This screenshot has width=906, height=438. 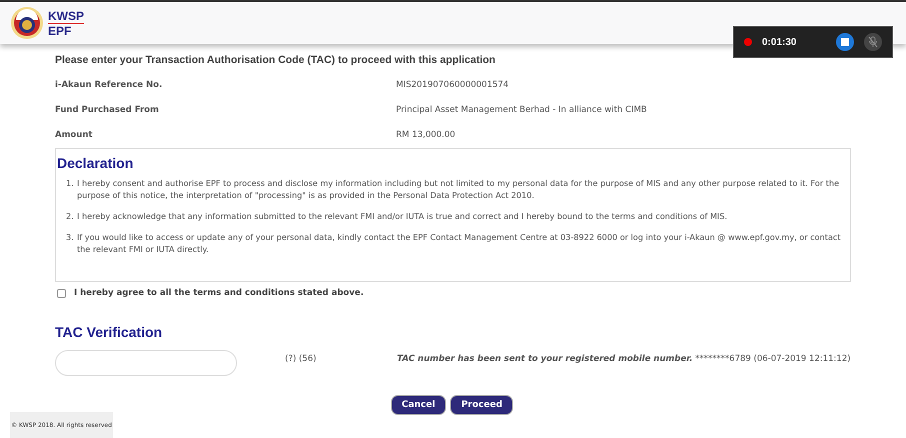 I want to click on instruction-text: Please enter your Transaction Authorisation Code (TAC) to proceed with this application, so click(x=275, y=60).